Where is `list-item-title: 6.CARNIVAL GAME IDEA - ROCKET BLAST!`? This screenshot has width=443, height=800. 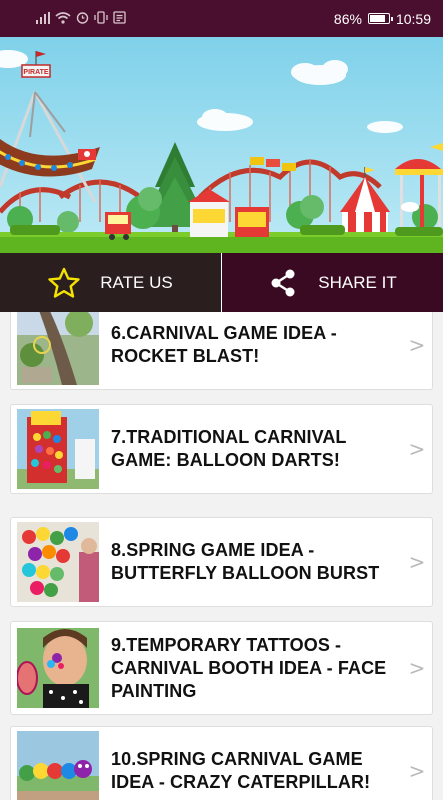 list-item-title: 6.CARNIVAL GAME IDEA - ROCKET BLAST! is located at coordinates (224, 344).